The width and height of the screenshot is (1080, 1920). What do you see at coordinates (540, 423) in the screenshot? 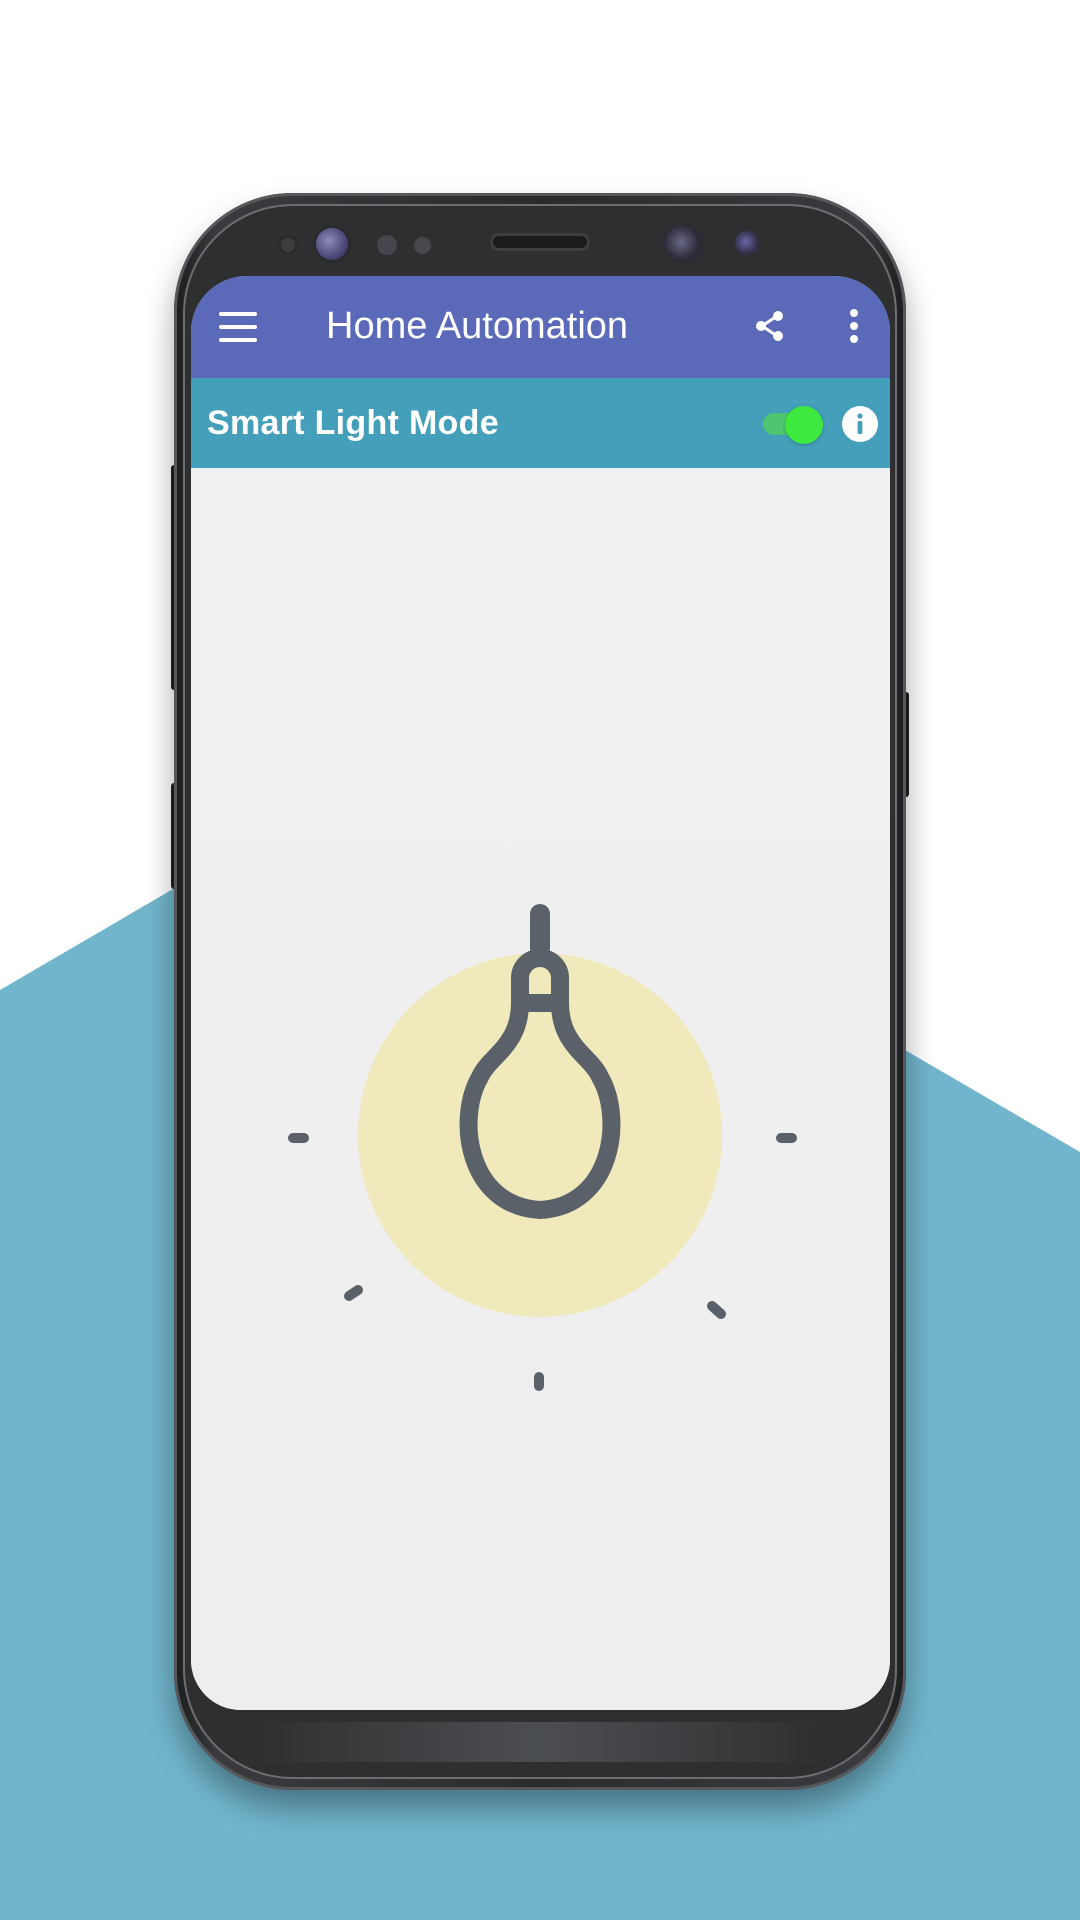
I see `mode-bar: Smart Light Mode` at bounding box center [540, 423].